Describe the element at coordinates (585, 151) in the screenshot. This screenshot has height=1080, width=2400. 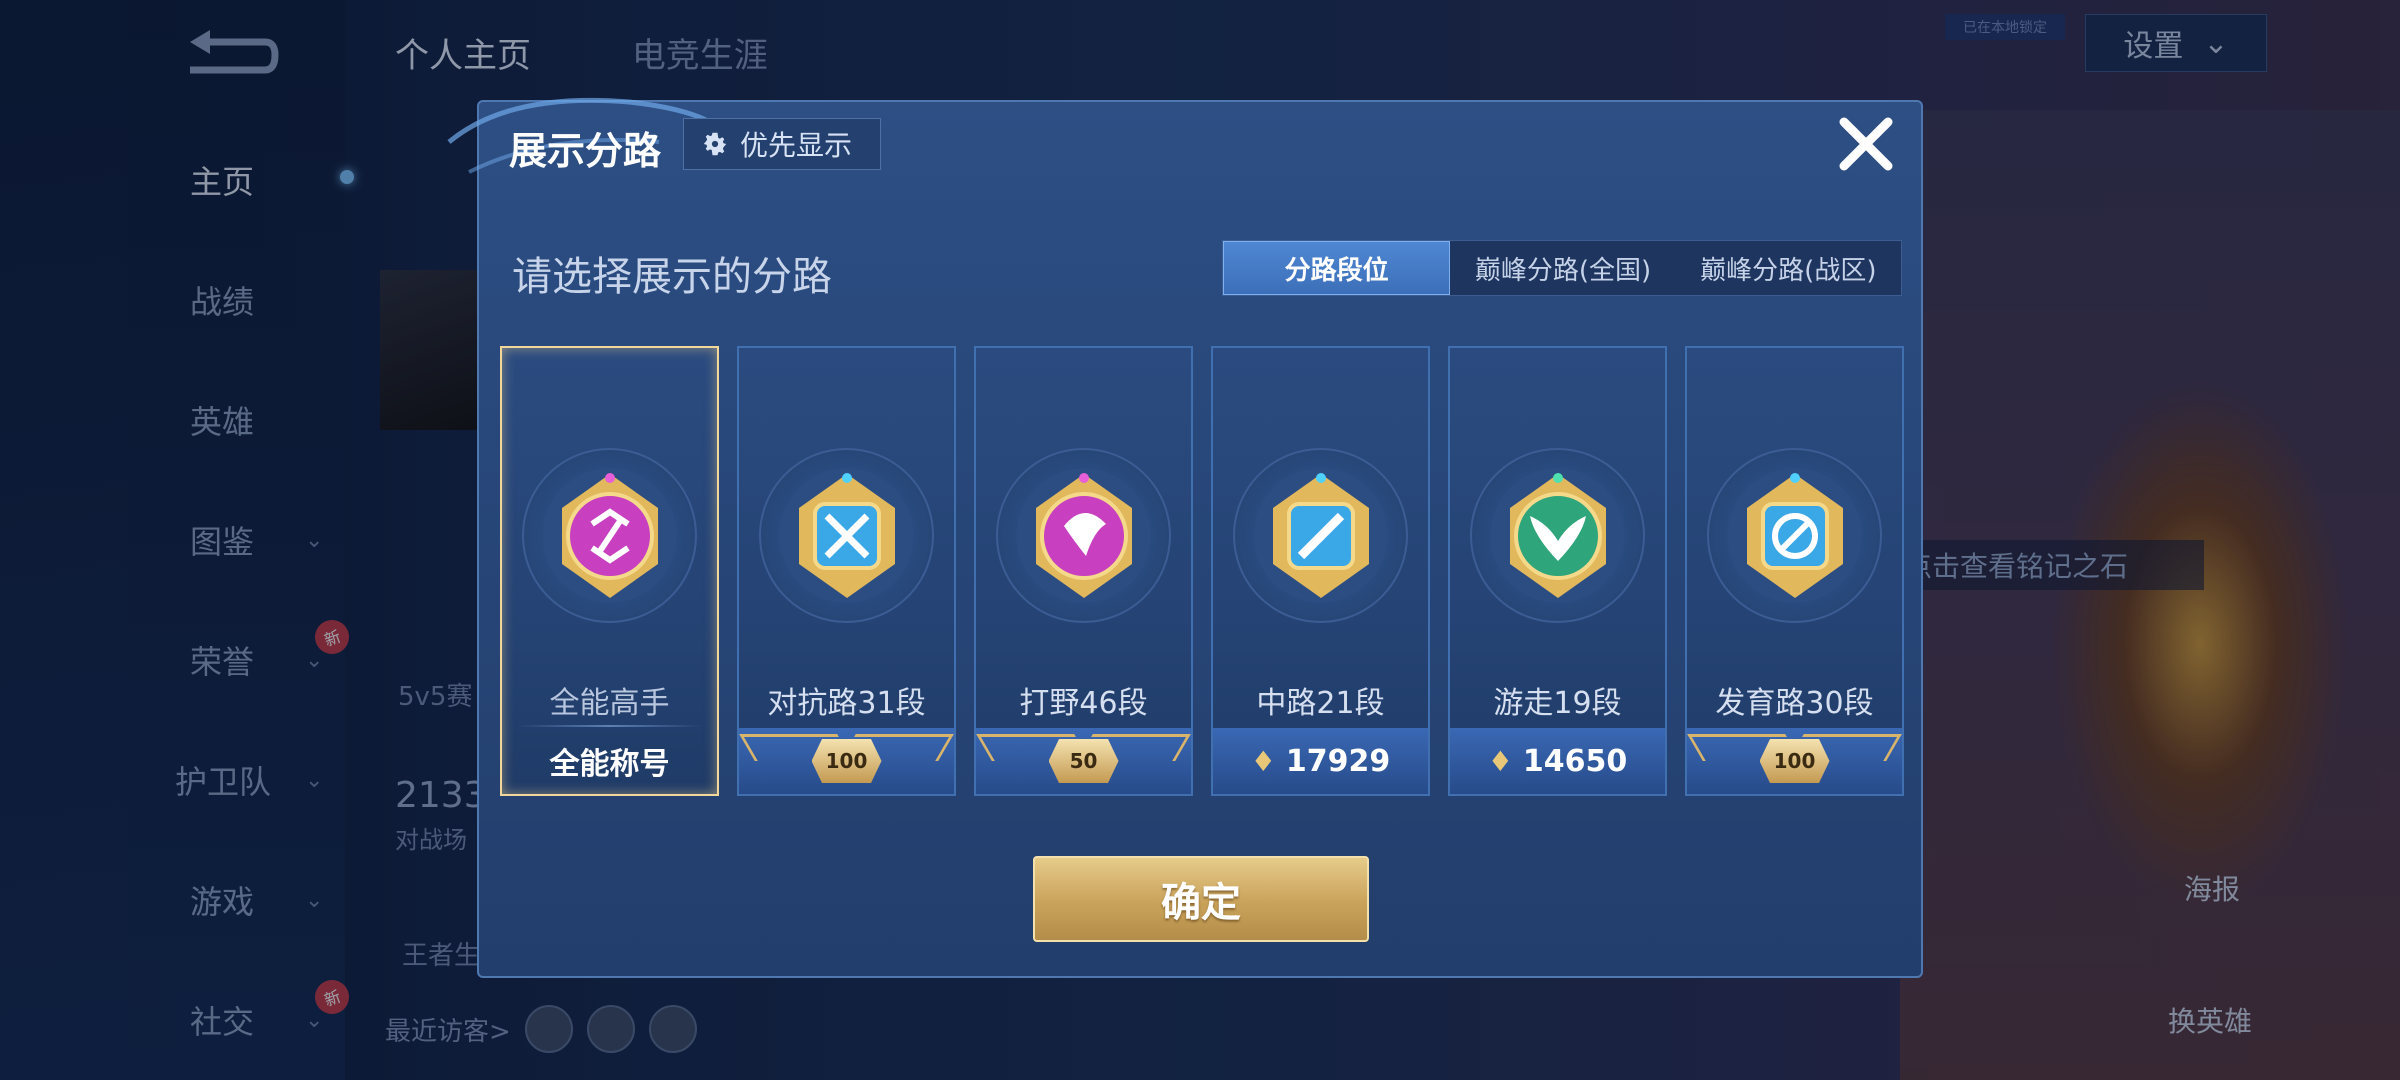
I see `dialog-title: 展示分路` at that location.